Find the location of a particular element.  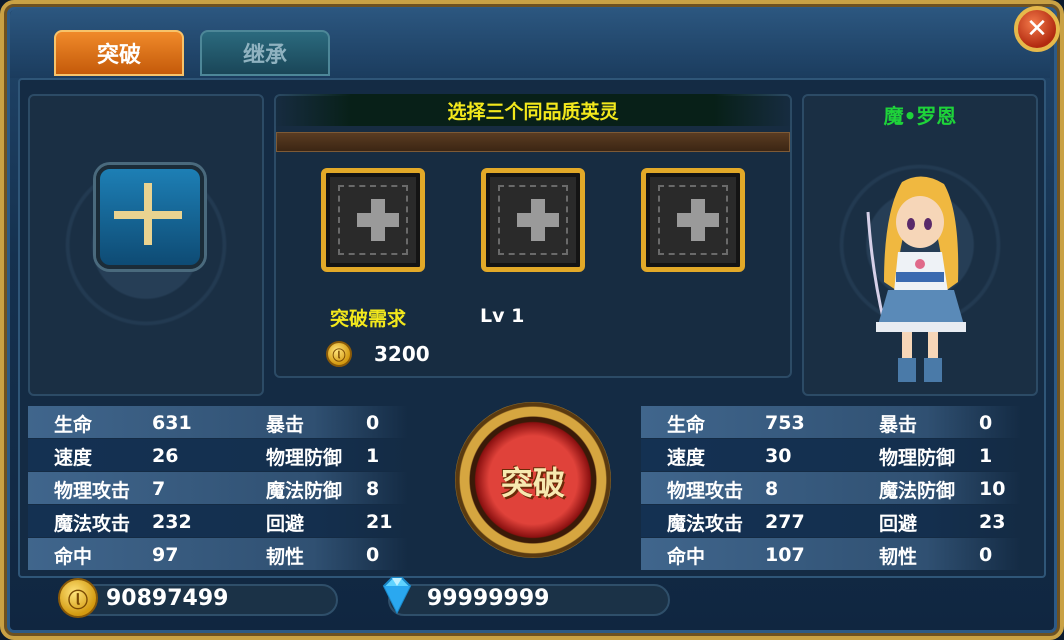

requirement-cost: 3200 is located at coordinates (402, 354).